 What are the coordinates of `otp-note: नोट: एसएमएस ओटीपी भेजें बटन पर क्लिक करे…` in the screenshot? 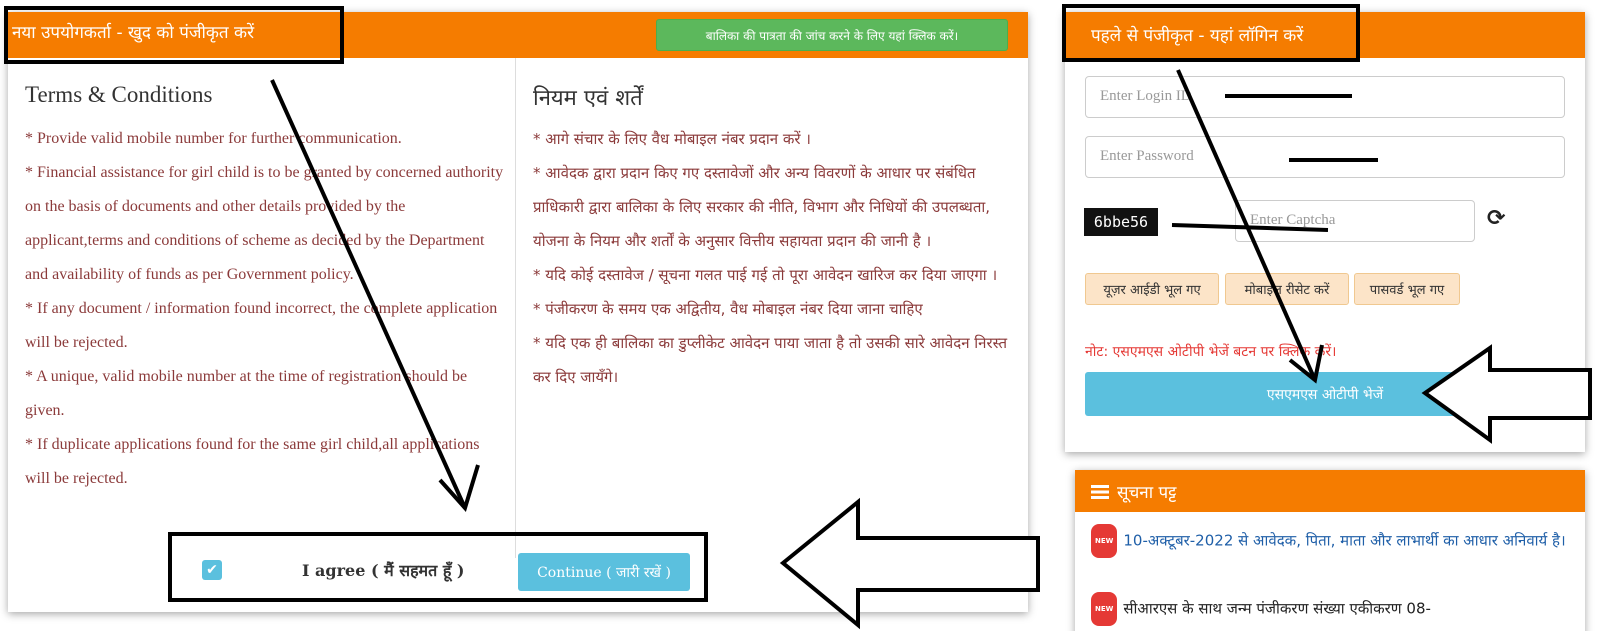 It's located at (1211, 352).